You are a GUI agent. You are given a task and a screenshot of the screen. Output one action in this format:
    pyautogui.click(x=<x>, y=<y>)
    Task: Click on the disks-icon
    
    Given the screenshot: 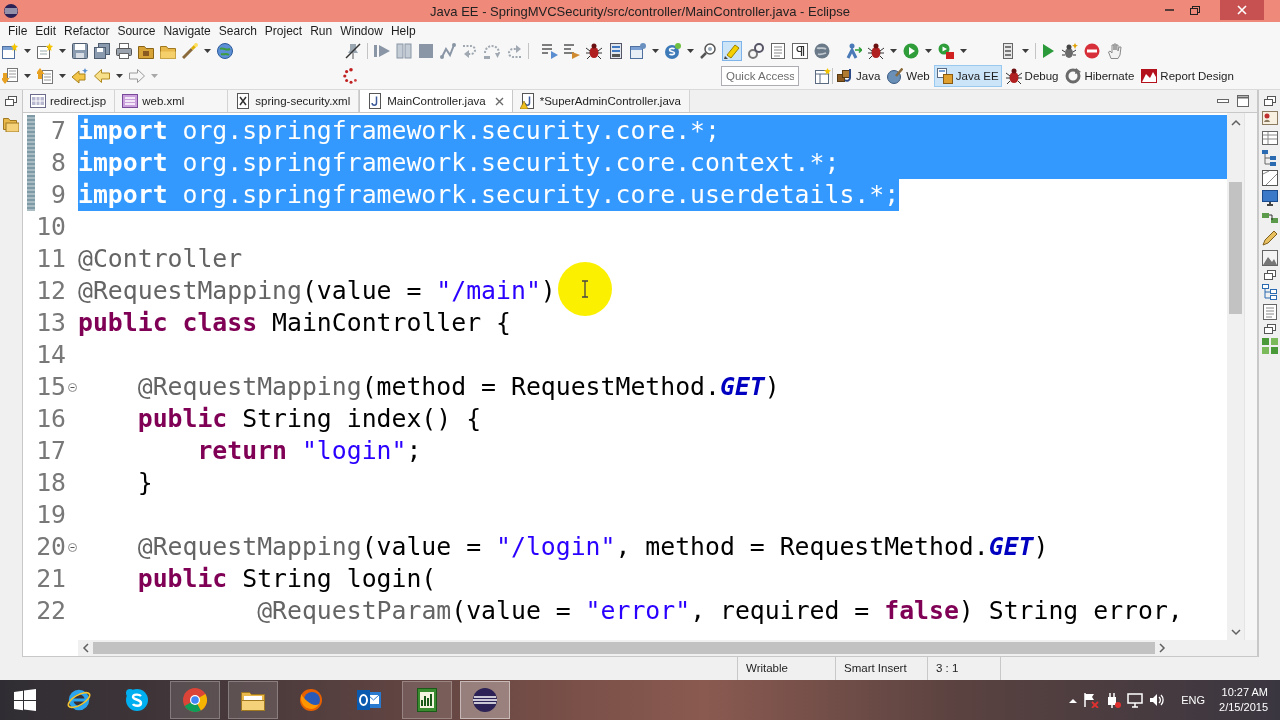 What is the action you would take?
    pyautogui.click(x=102, y=51)
    